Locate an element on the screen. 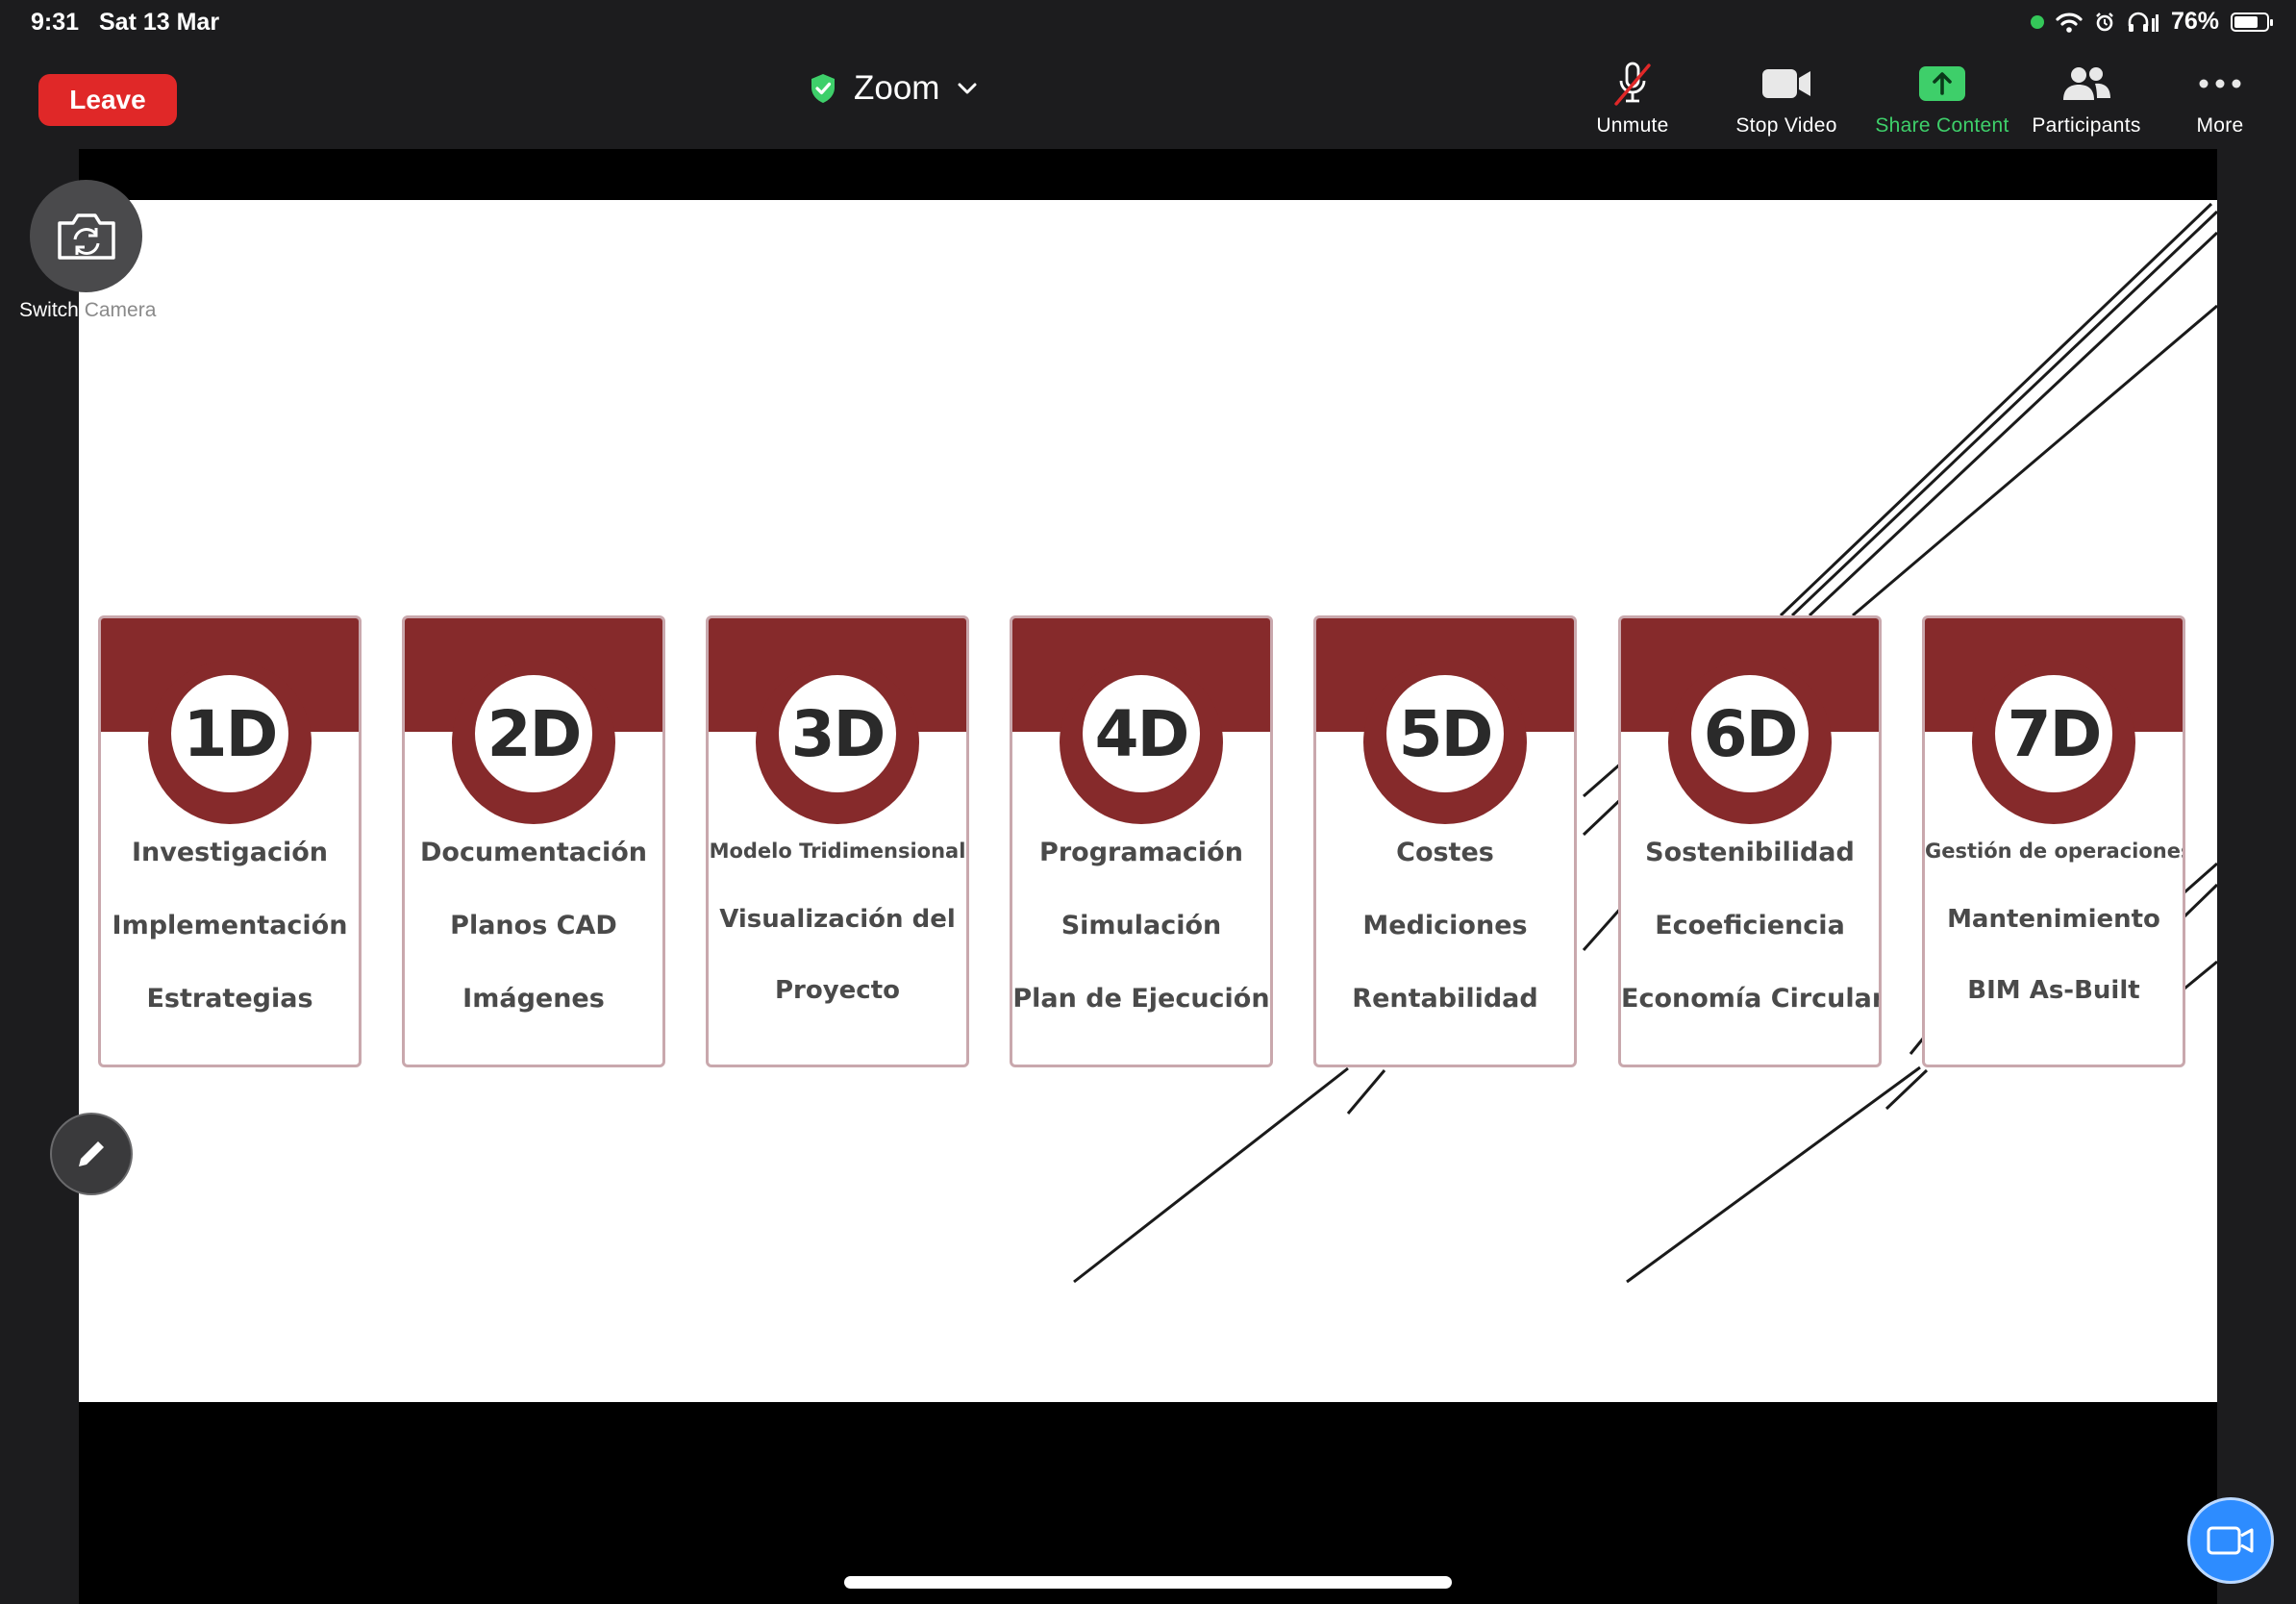  battery-fill is located at coordinates (2246, 21).